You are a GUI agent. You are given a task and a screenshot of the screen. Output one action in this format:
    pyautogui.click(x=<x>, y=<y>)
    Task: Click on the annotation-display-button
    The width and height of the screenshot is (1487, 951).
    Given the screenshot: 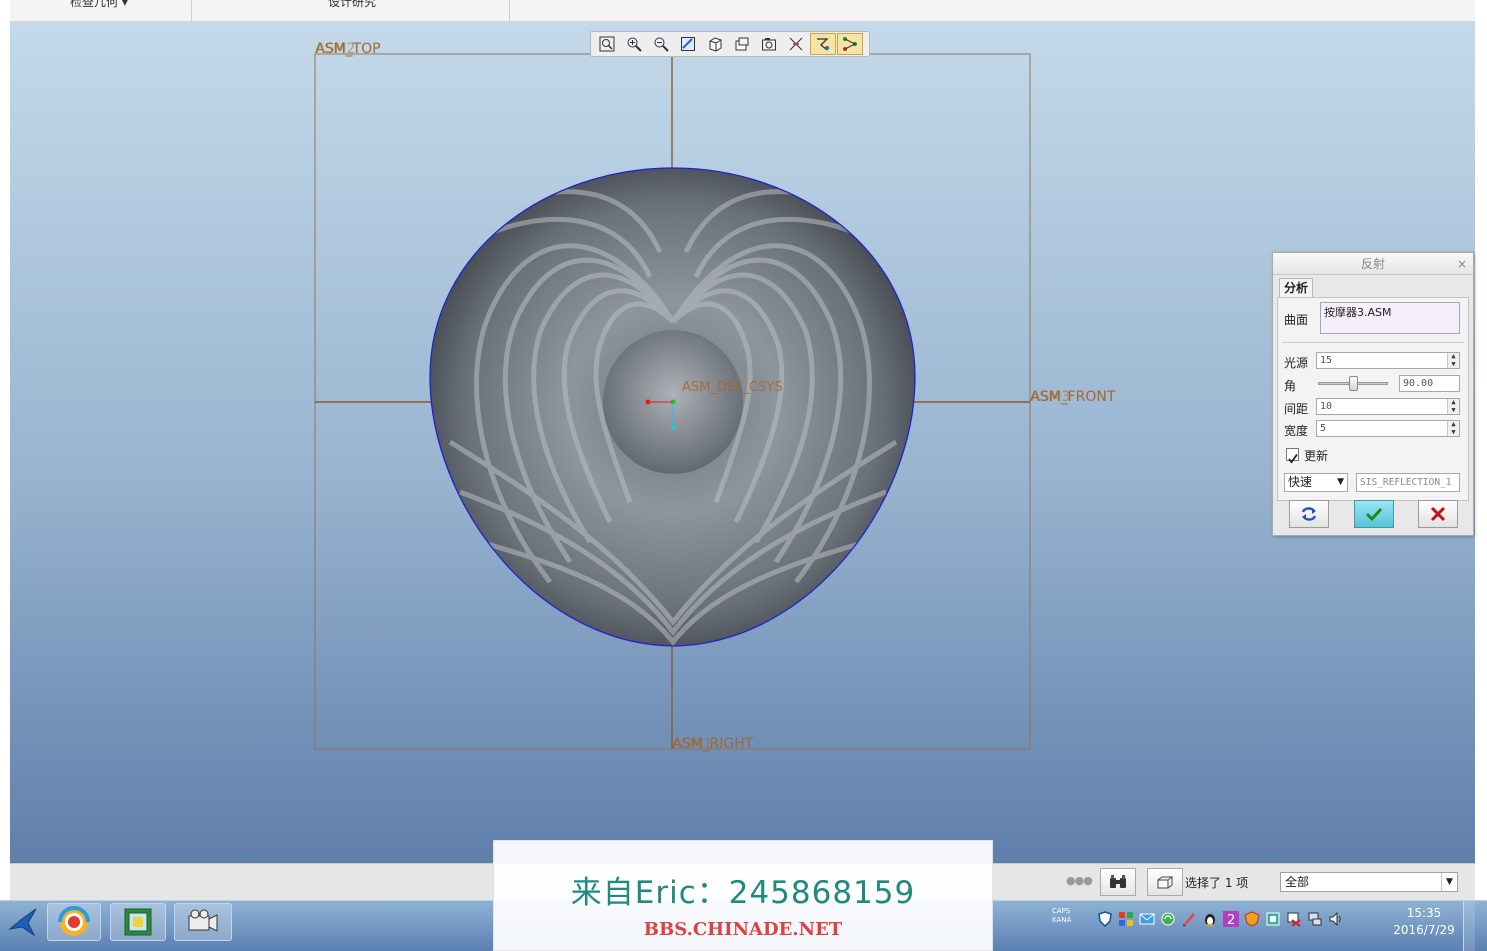 What is the action you would take?
    pyautogui.click(x=850, y=44)
    